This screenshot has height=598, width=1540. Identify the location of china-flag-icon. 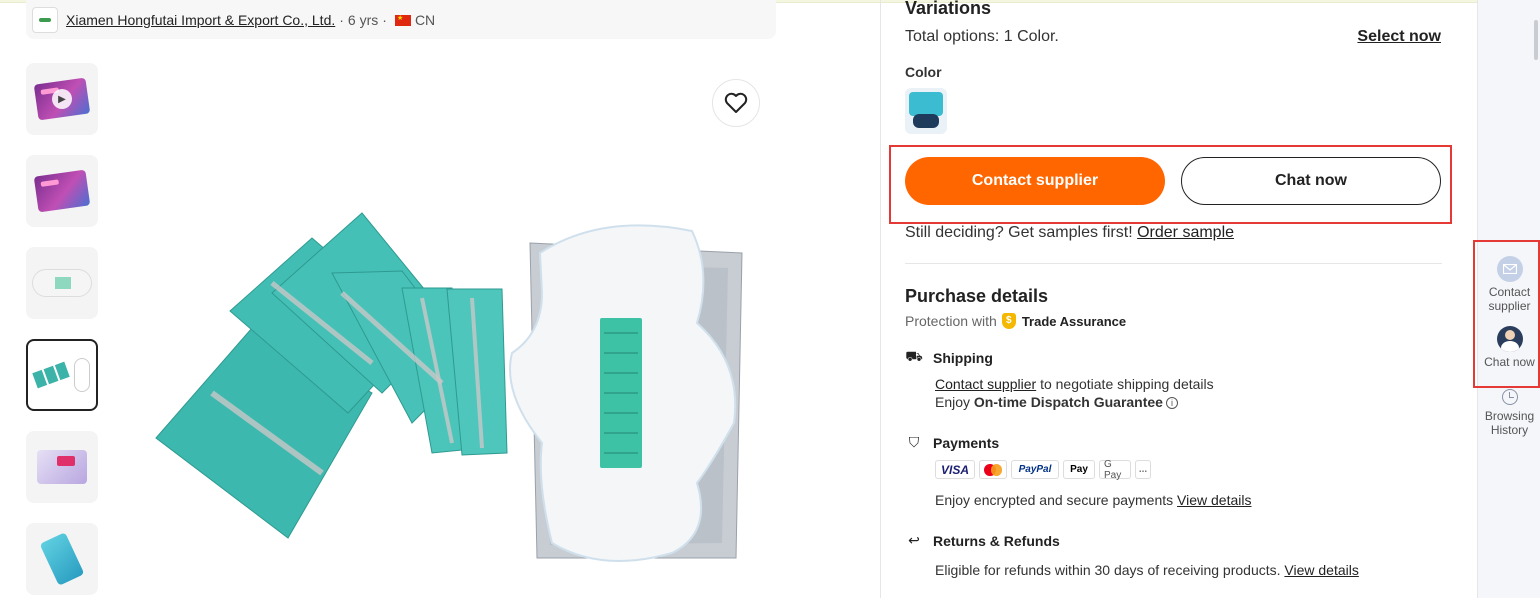
(402, 20).